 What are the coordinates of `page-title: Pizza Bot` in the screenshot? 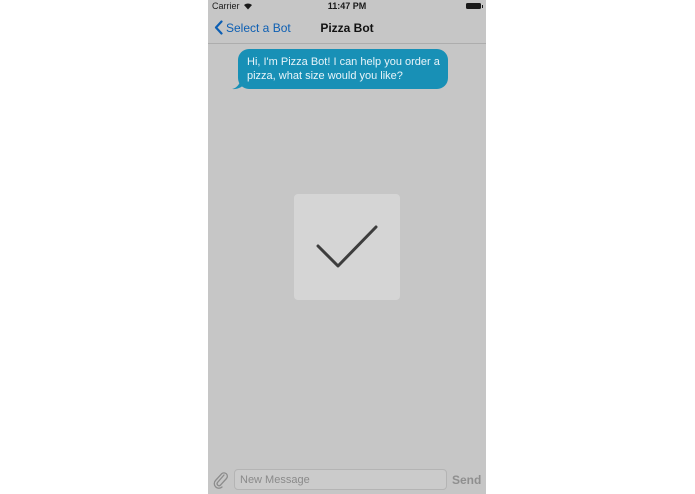 It's located at (347, 28).